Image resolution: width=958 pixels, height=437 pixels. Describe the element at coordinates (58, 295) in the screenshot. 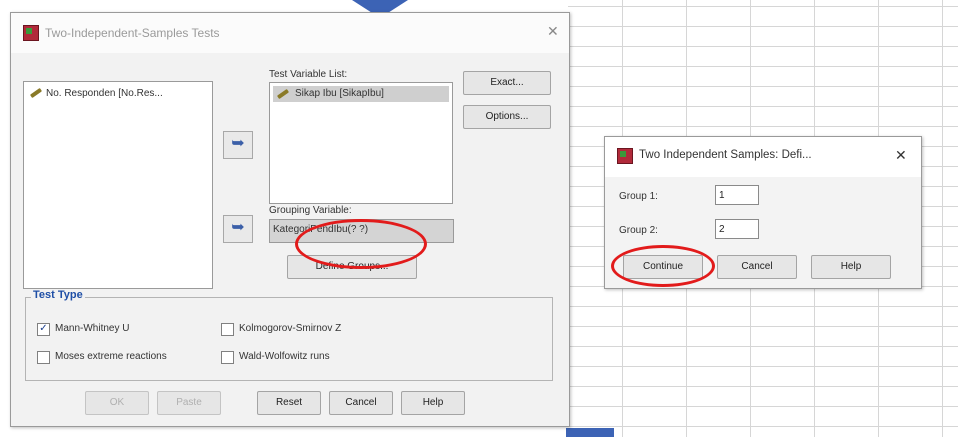

I see `test-type-legend: Test Type` at that location.